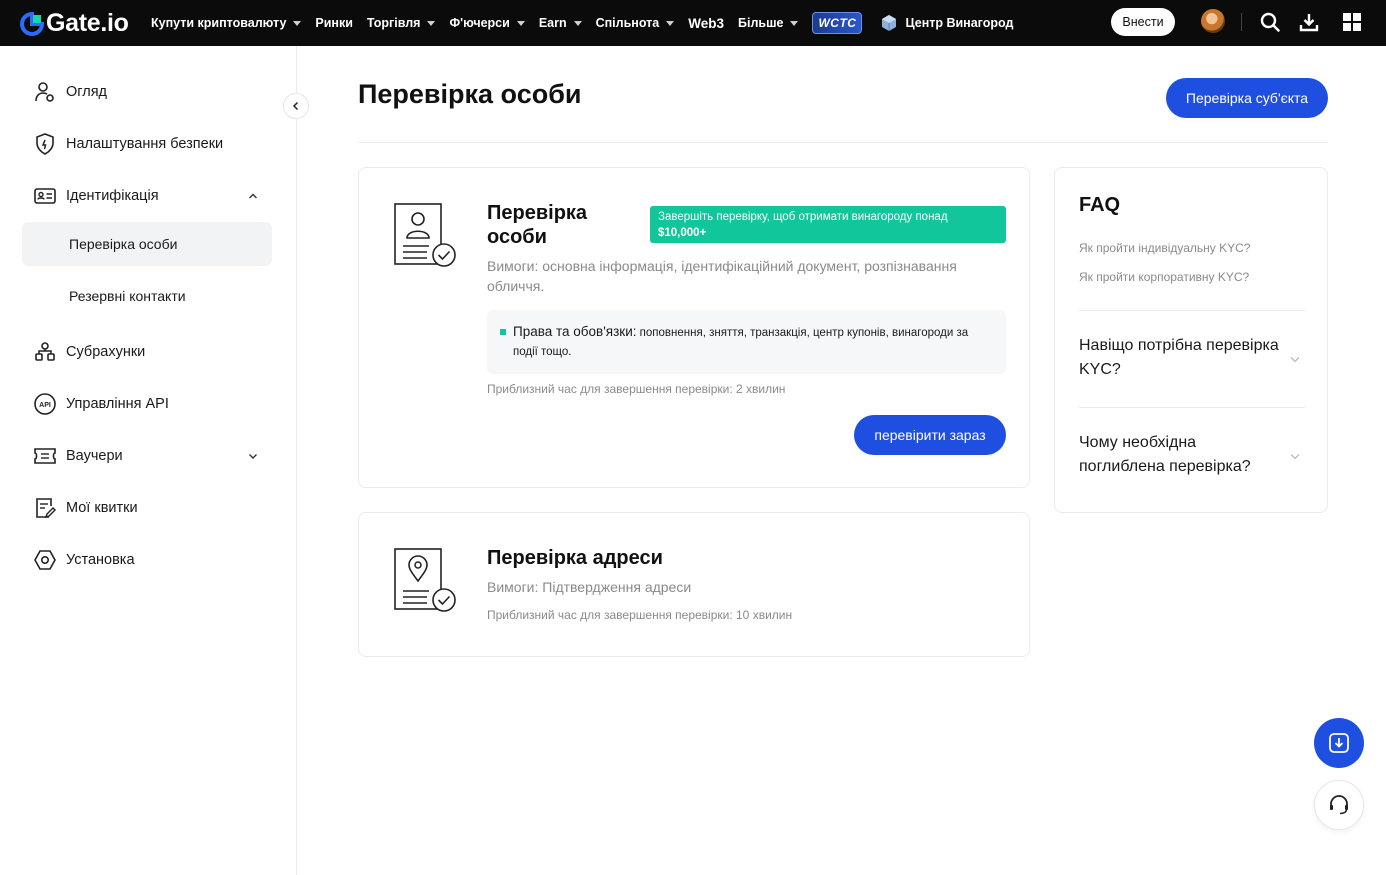 This screenshot has height=875, width=1386. Describe the element at coordinates (627, 23) in the screenshot. I see `nav-label: Спільнота` at that location.